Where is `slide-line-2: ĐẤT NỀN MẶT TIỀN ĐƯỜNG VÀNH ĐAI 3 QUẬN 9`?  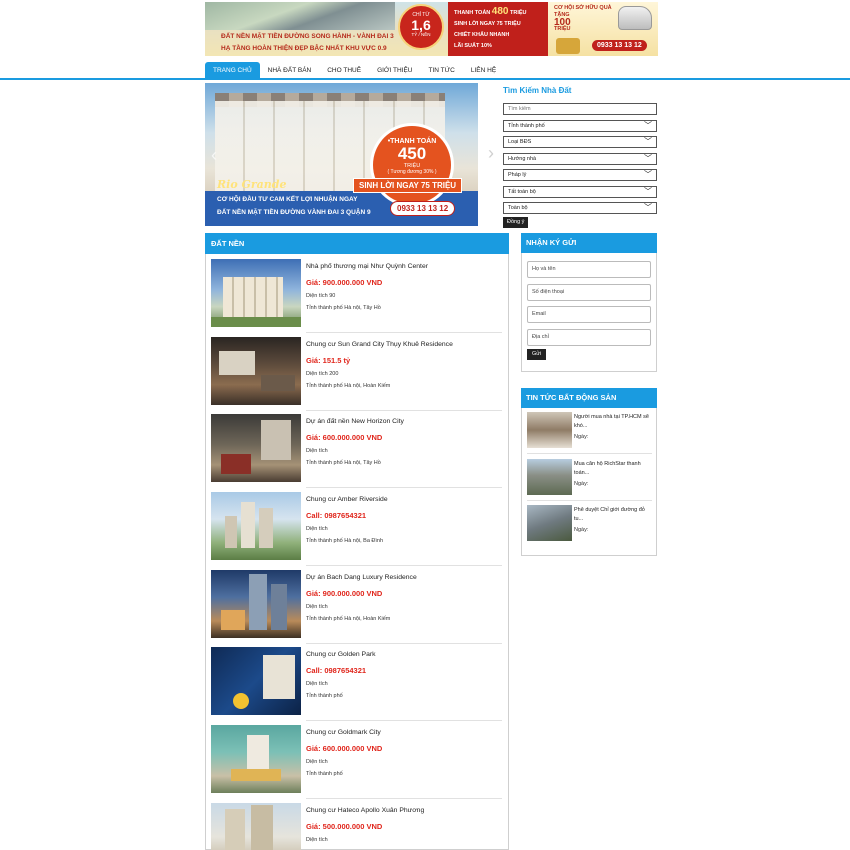
slide-line-2: ĐẤT NỀN MẶT TIỀN ĐƯỜNG VÀNH ĐAI 3 QUẬN 9 is located at coordinates (294, 212).